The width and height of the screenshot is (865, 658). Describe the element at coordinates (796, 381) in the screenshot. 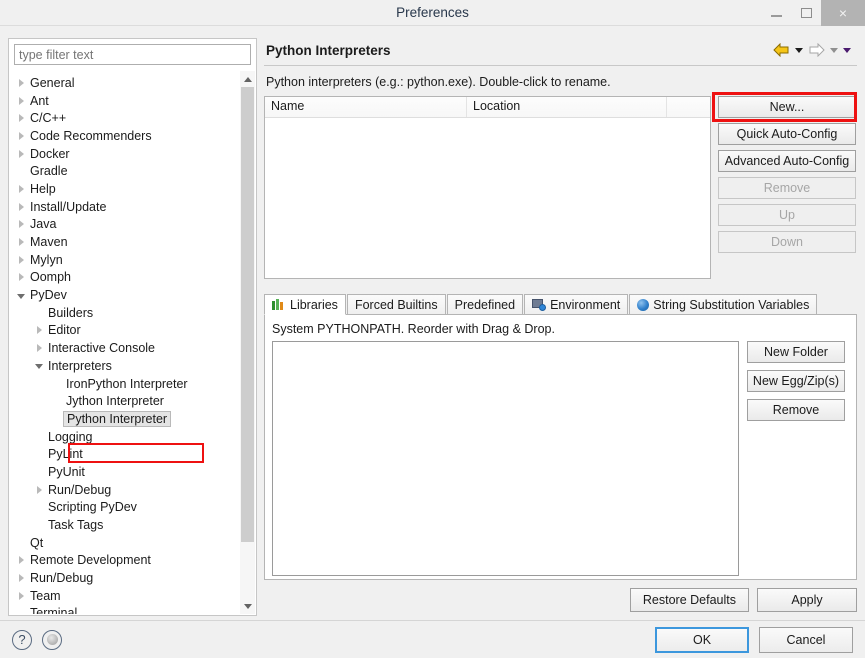

I see `new-egg-zip-s-button: New Egg/Zip(s)` at that location.